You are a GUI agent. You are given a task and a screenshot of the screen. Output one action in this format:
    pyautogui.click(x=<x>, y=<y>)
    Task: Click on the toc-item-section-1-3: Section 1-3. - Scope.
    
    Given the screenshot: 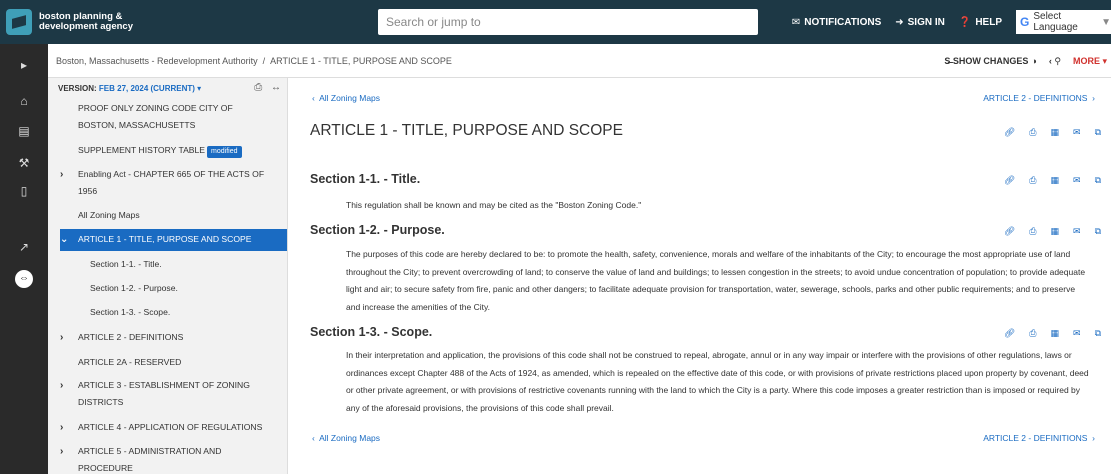 What is the action you would take?
    pyautogui.click(x=188, y=312)
    